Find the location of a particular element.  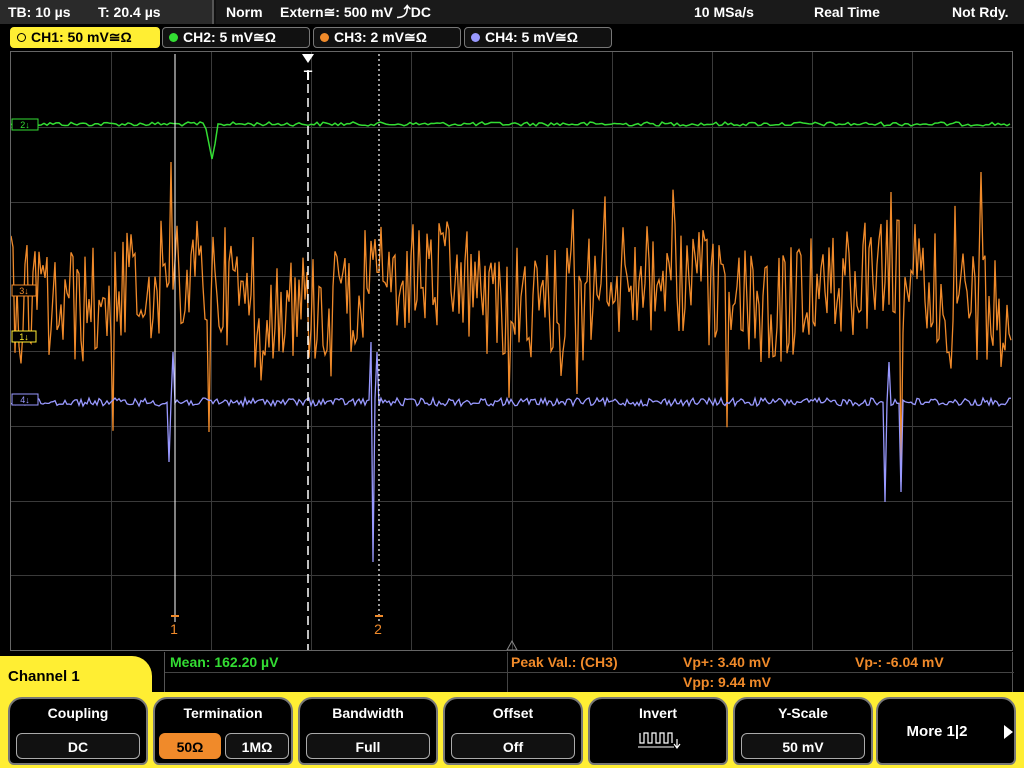

tab-ch2: CH2: 5 mV≅Ω is located at coordinates (236, 37).